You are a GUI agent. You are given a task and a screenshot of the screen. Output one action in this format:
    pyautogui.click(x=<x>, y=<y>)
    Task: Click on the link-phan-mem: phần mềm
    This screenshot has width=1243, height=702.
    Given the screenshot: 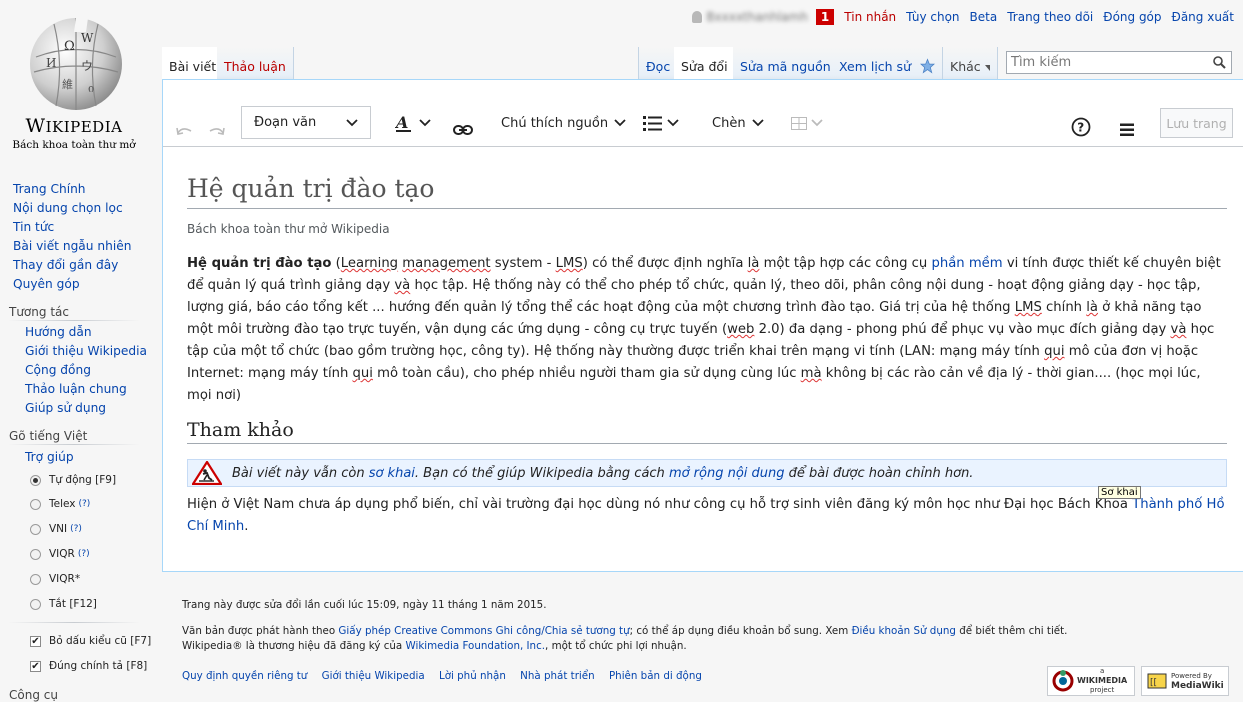 What is the action you would take?
    pyautogui.click(x=966, y=263)
    